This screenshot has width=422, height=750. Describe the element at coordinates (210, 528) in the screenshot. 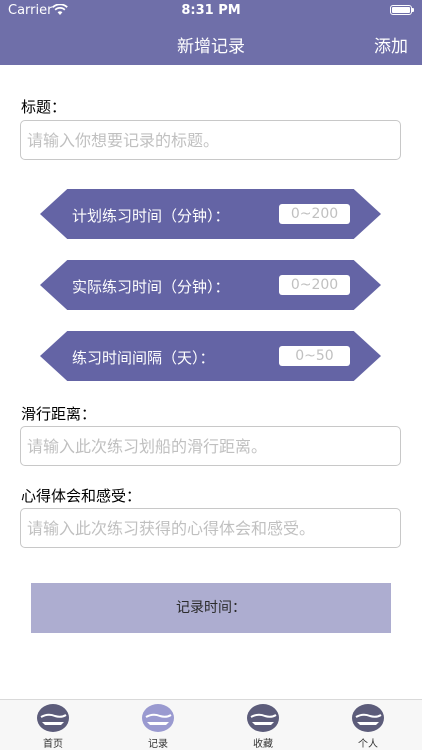

I see `feeling-input` at that location.